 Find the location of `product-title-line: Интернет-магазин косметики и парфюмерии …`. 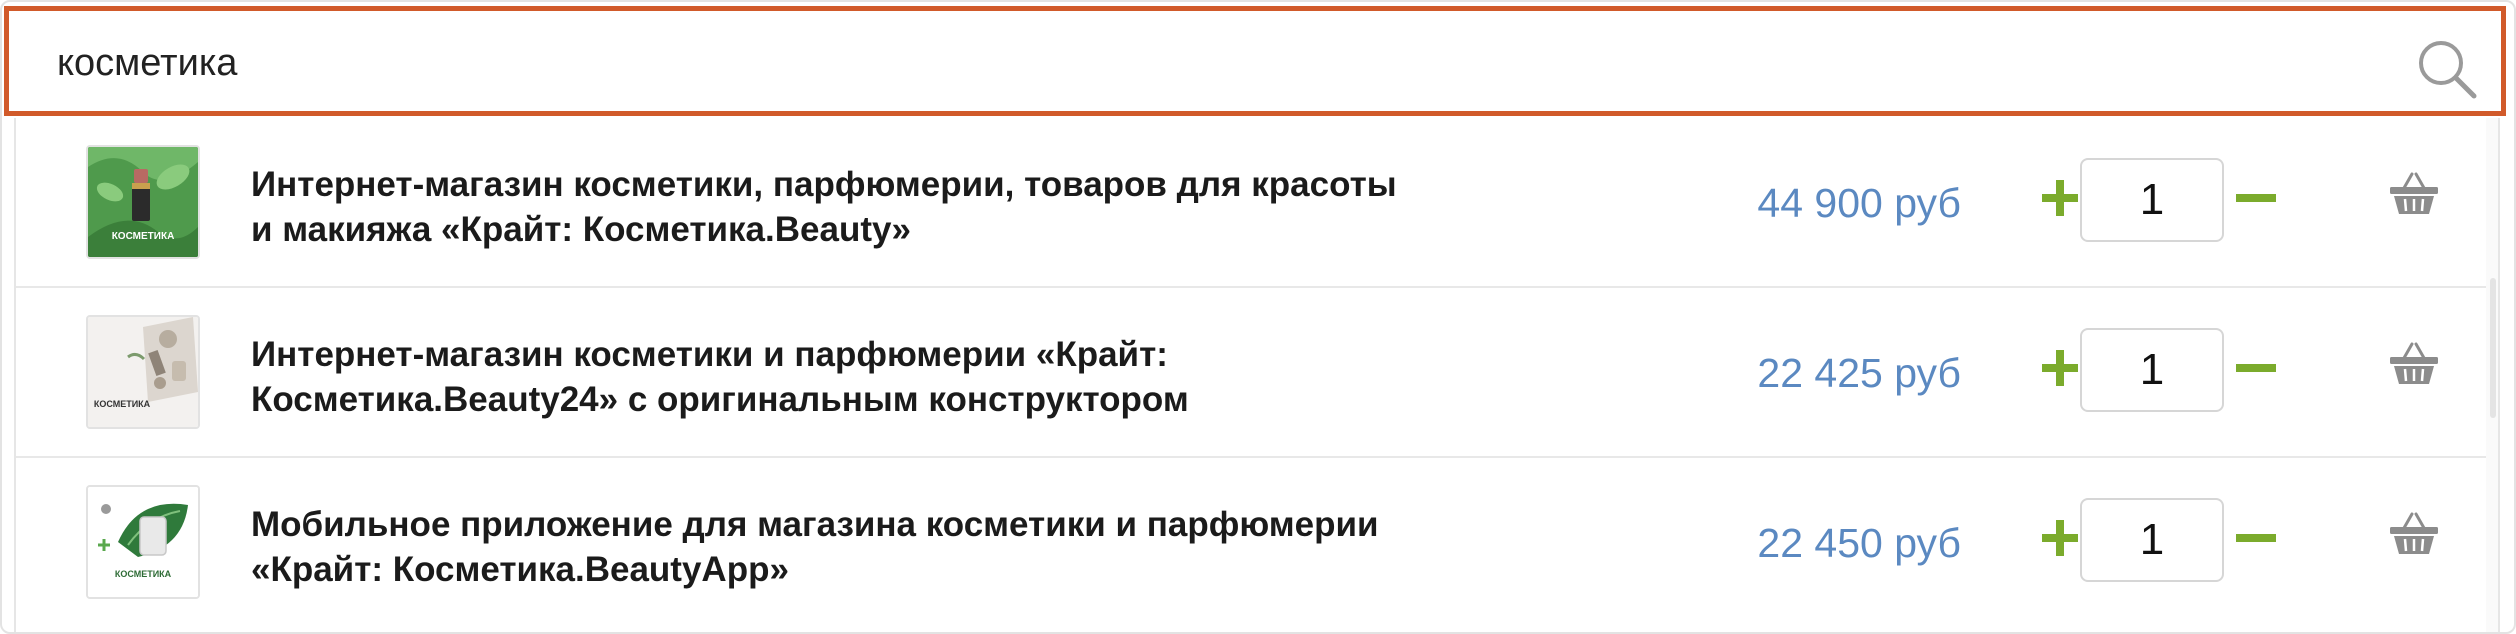

product-title-line: Интернет-магазин косметики и парфюмерии … is located at coordinates (709, 354).